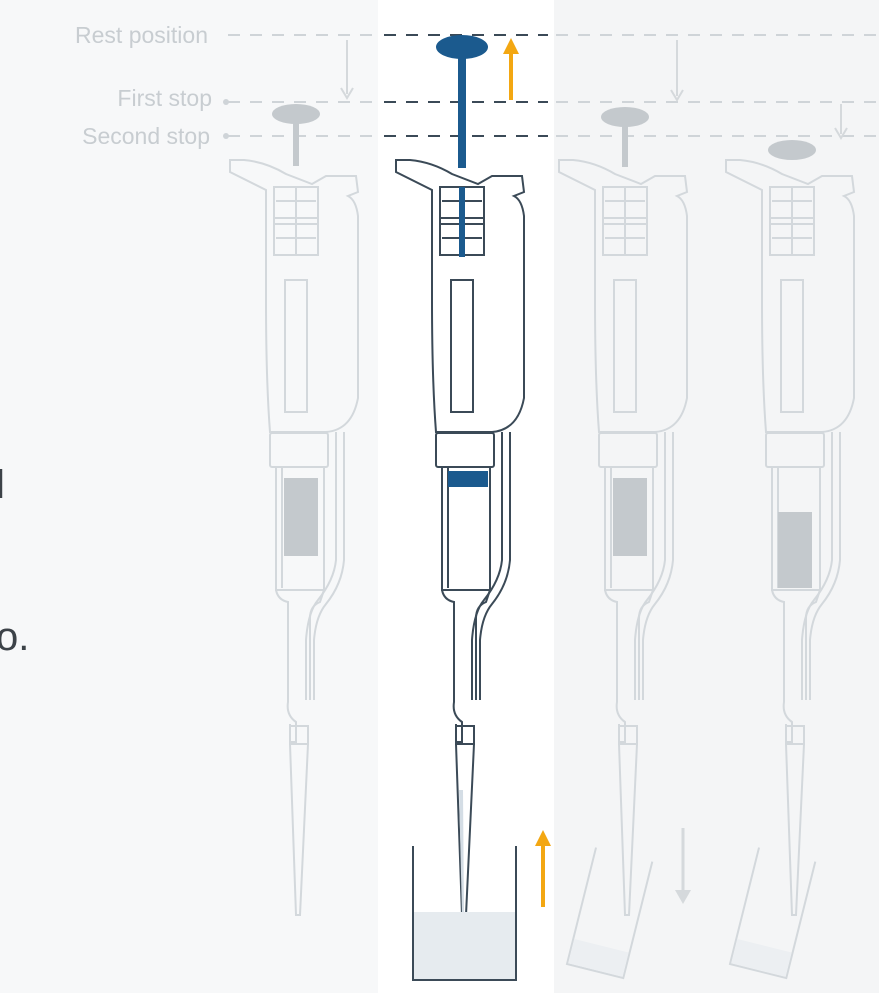 Image resolution: width=879 pixels, height=993 pixels. What do you see at coordinates (2, 485) in the screenshot?
I see `cropped-text-fragment: l` at bounding box center [2, 485].